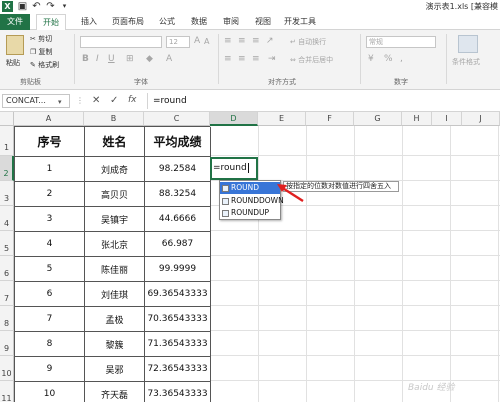 The width and height of the screenshot is (500, 402). I want to click on font-name-select, so click(121, 42).